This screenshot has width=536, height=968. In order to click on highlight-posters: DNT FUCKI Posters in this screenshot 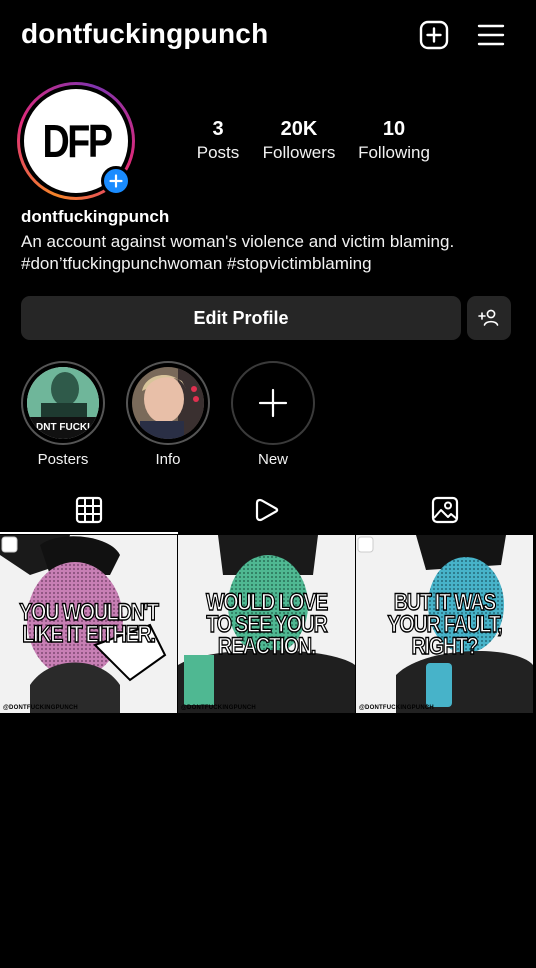, I will do `click(63, 414)`.